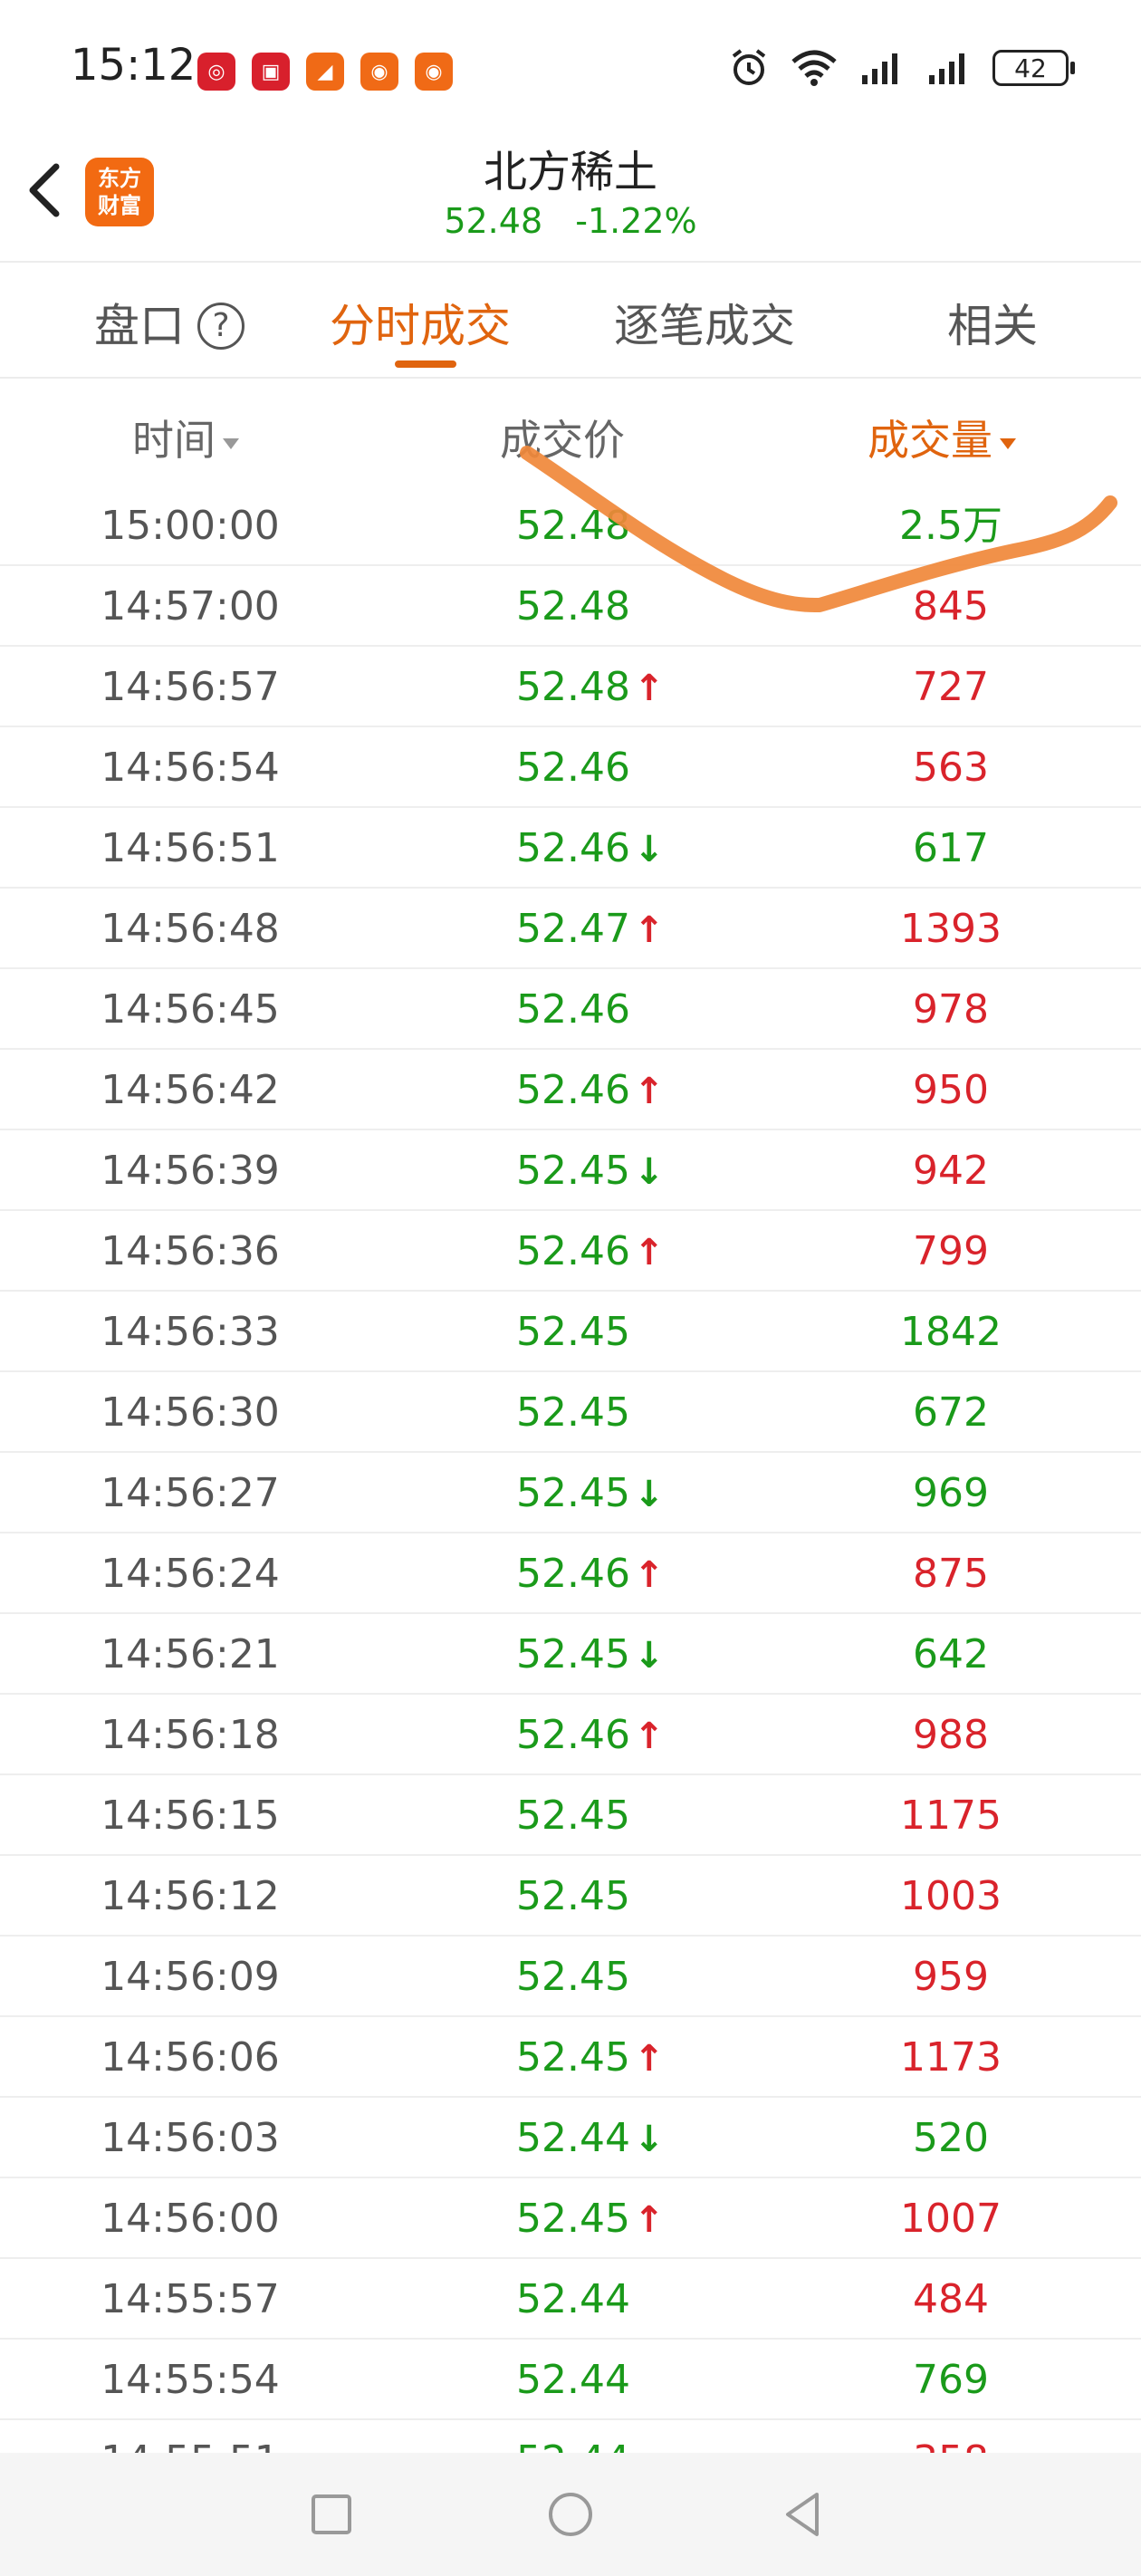 Image resolution: width=1141 pixels, height=2576 pixels. I want to click on trade-row: 14:55:54 52.44 769, so click(570, 2380).